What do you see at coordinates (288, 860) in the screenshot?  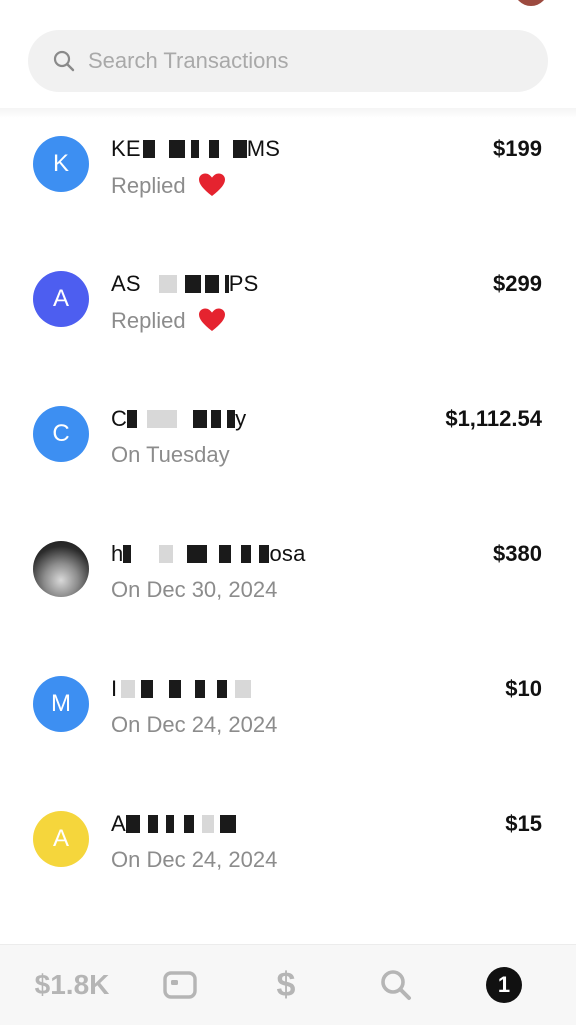 I see `transaction-row: A A On Dec 24, 2024 $15` at bounding box center [288, 860].